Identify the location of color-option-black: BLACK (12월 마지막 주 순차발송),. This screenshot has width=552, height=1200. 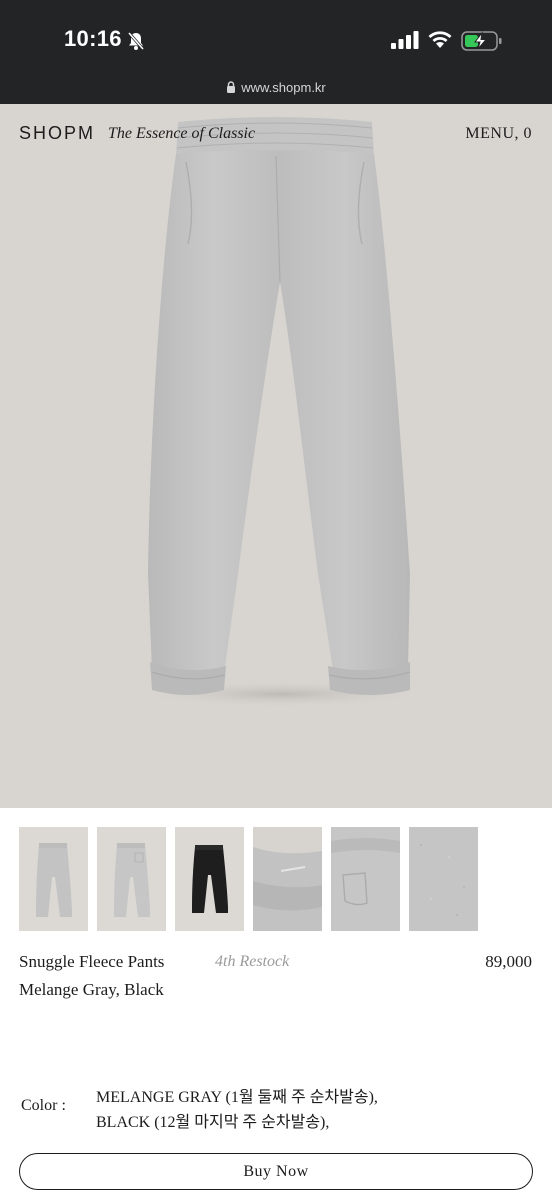
(213, 1122).